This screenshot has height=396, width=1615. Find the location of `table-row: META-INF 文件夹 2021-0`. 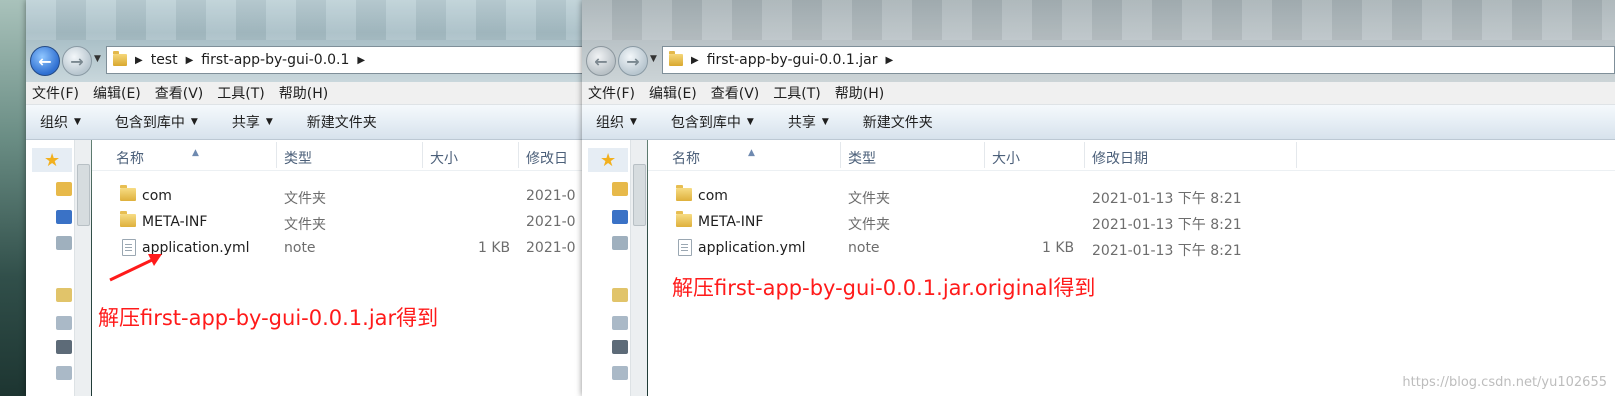

table-row: META-INF 文件夹 2021-0 is located at coordinates (339, 222).